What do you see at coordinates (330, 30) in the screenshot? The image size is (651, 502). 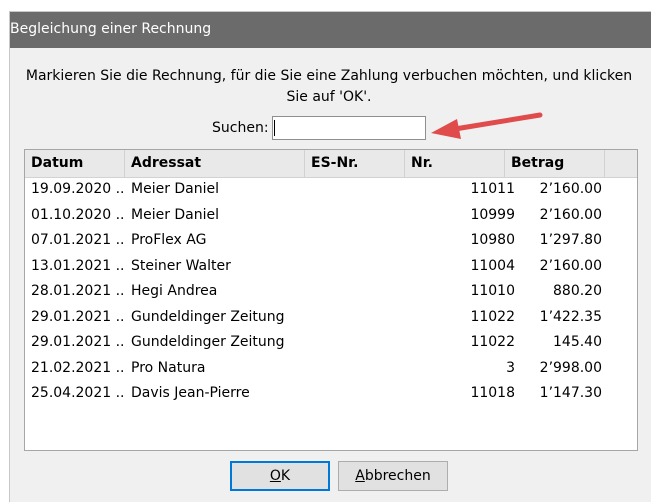 I see `title-bar: Begleichung einer Rechnung` at bounding box center [330, 30].